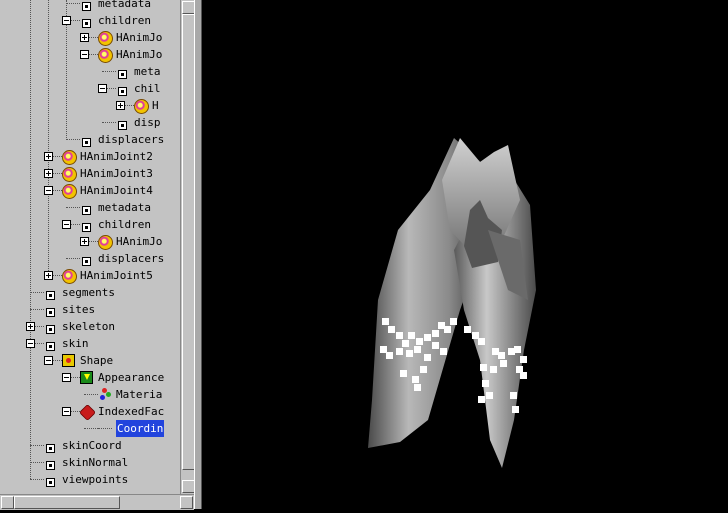 The width and height of the screenshot is (728, 513). I want to click on tree-node: HAnimJoint5, so click(90, 275).